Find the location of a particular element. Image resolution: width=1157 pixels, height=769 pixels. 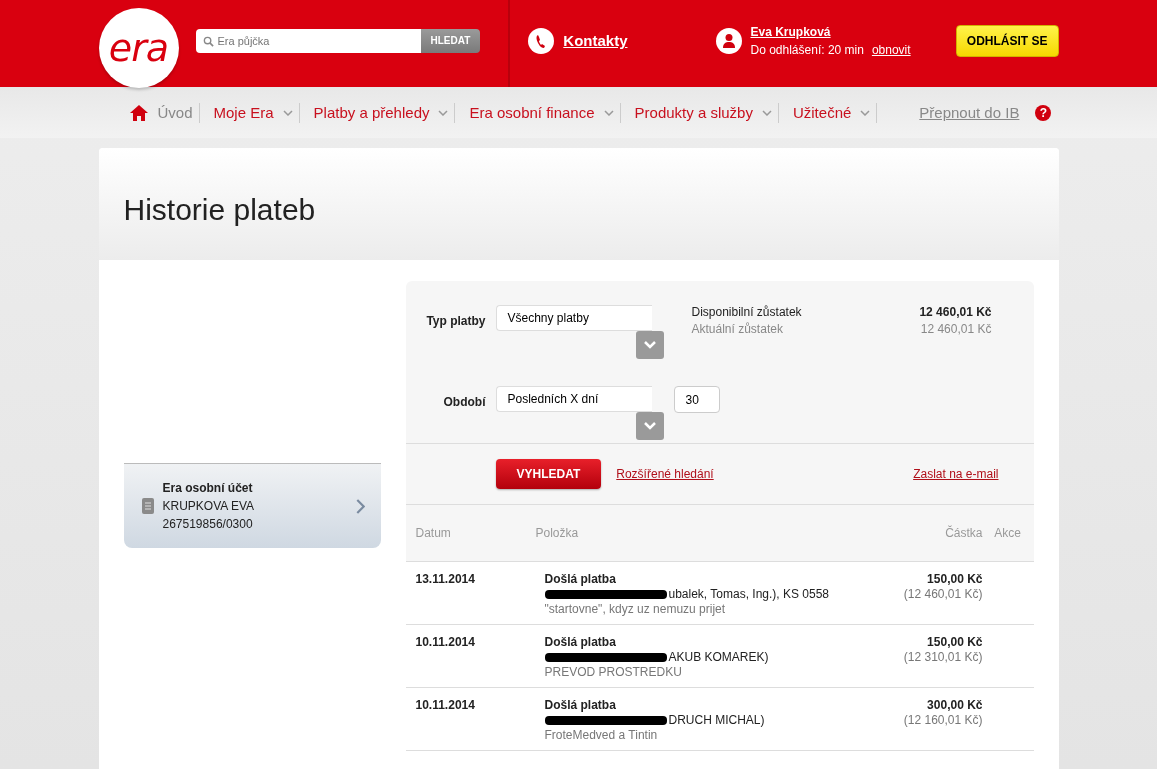

column-header: Datum is located at coordinates (433, 533).